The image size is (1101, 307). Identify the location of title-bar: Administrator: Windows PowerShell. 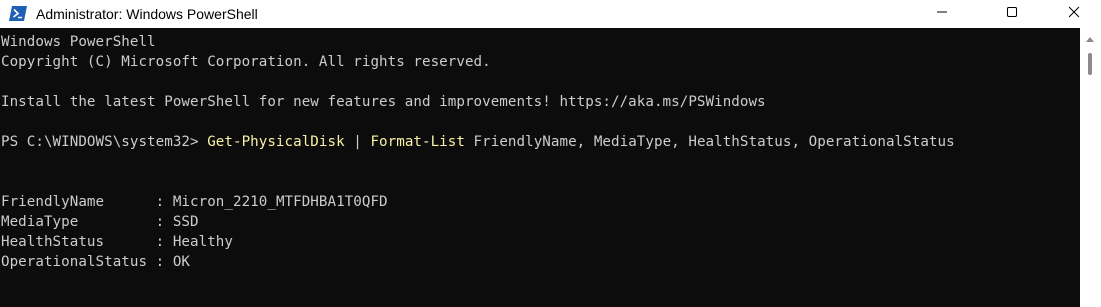
(550, 14).